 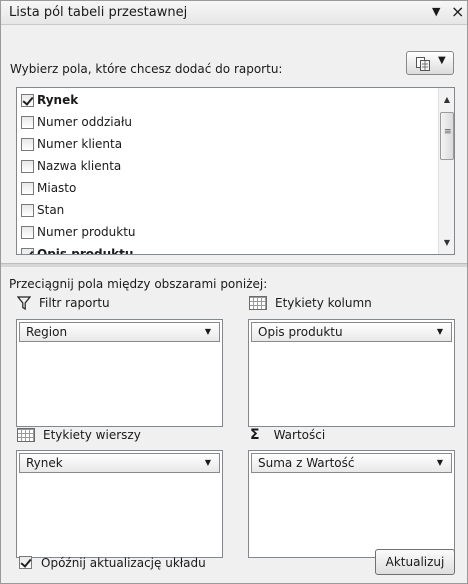 What do you see at coordinates (98, 12) in the screenshot?
I see `pane-title: Lista pól tabeli przestawnej` at bounding box center [98, 12].